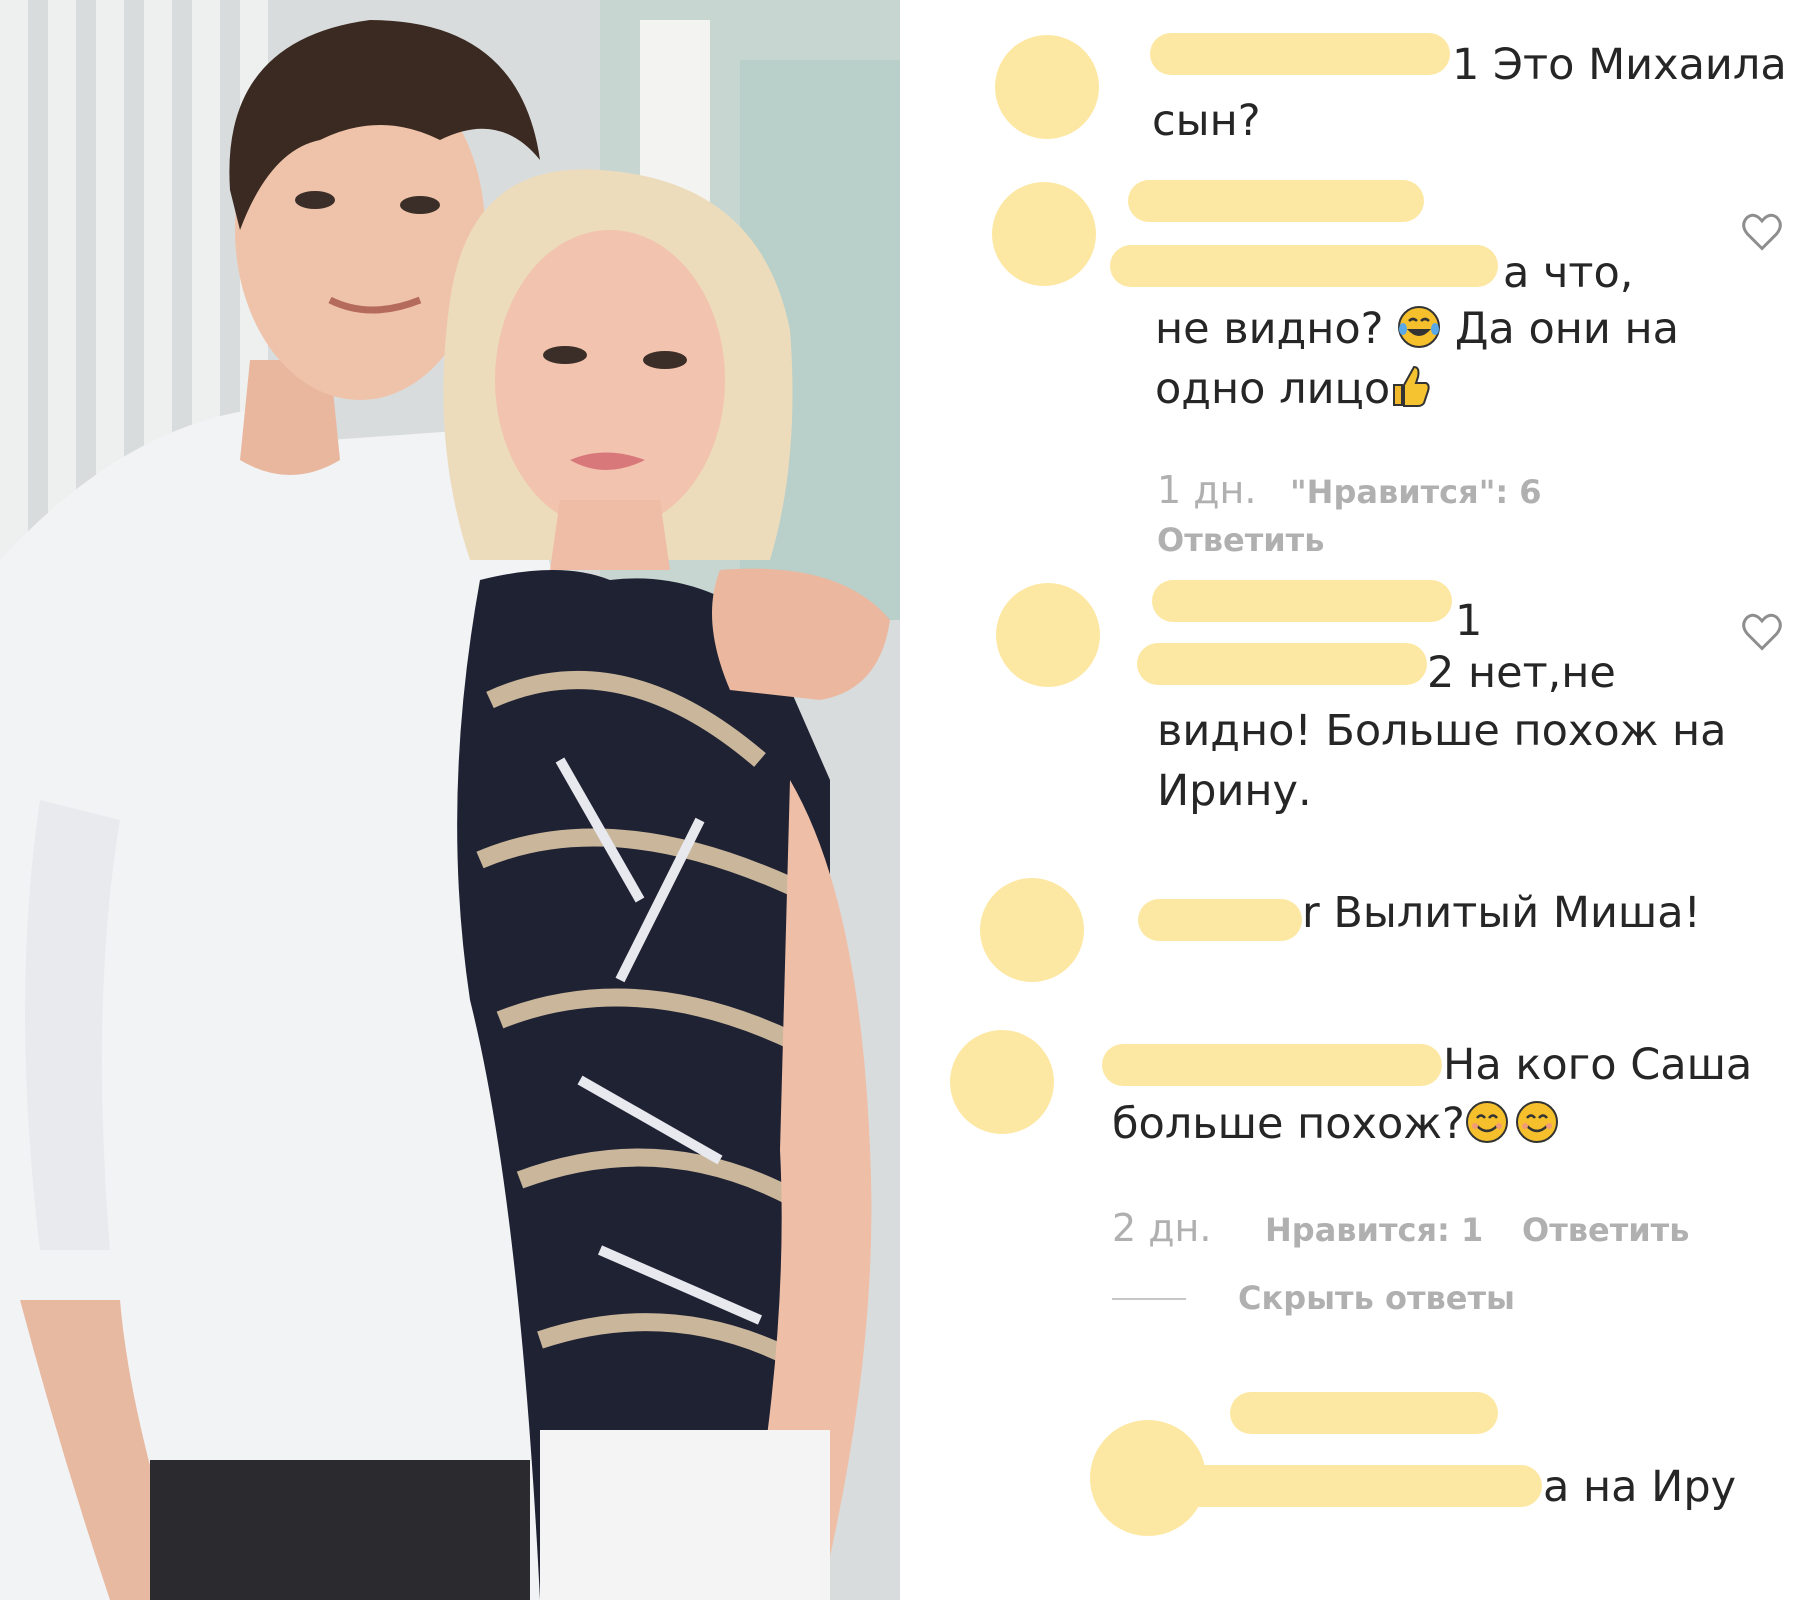 The height and width of the screenshot is (1600, 1800). What do you see at coordinates (1640, 1487) in the screenshot?
I see `comment-text: а на Иру` at bounding box center [1640, 1487].